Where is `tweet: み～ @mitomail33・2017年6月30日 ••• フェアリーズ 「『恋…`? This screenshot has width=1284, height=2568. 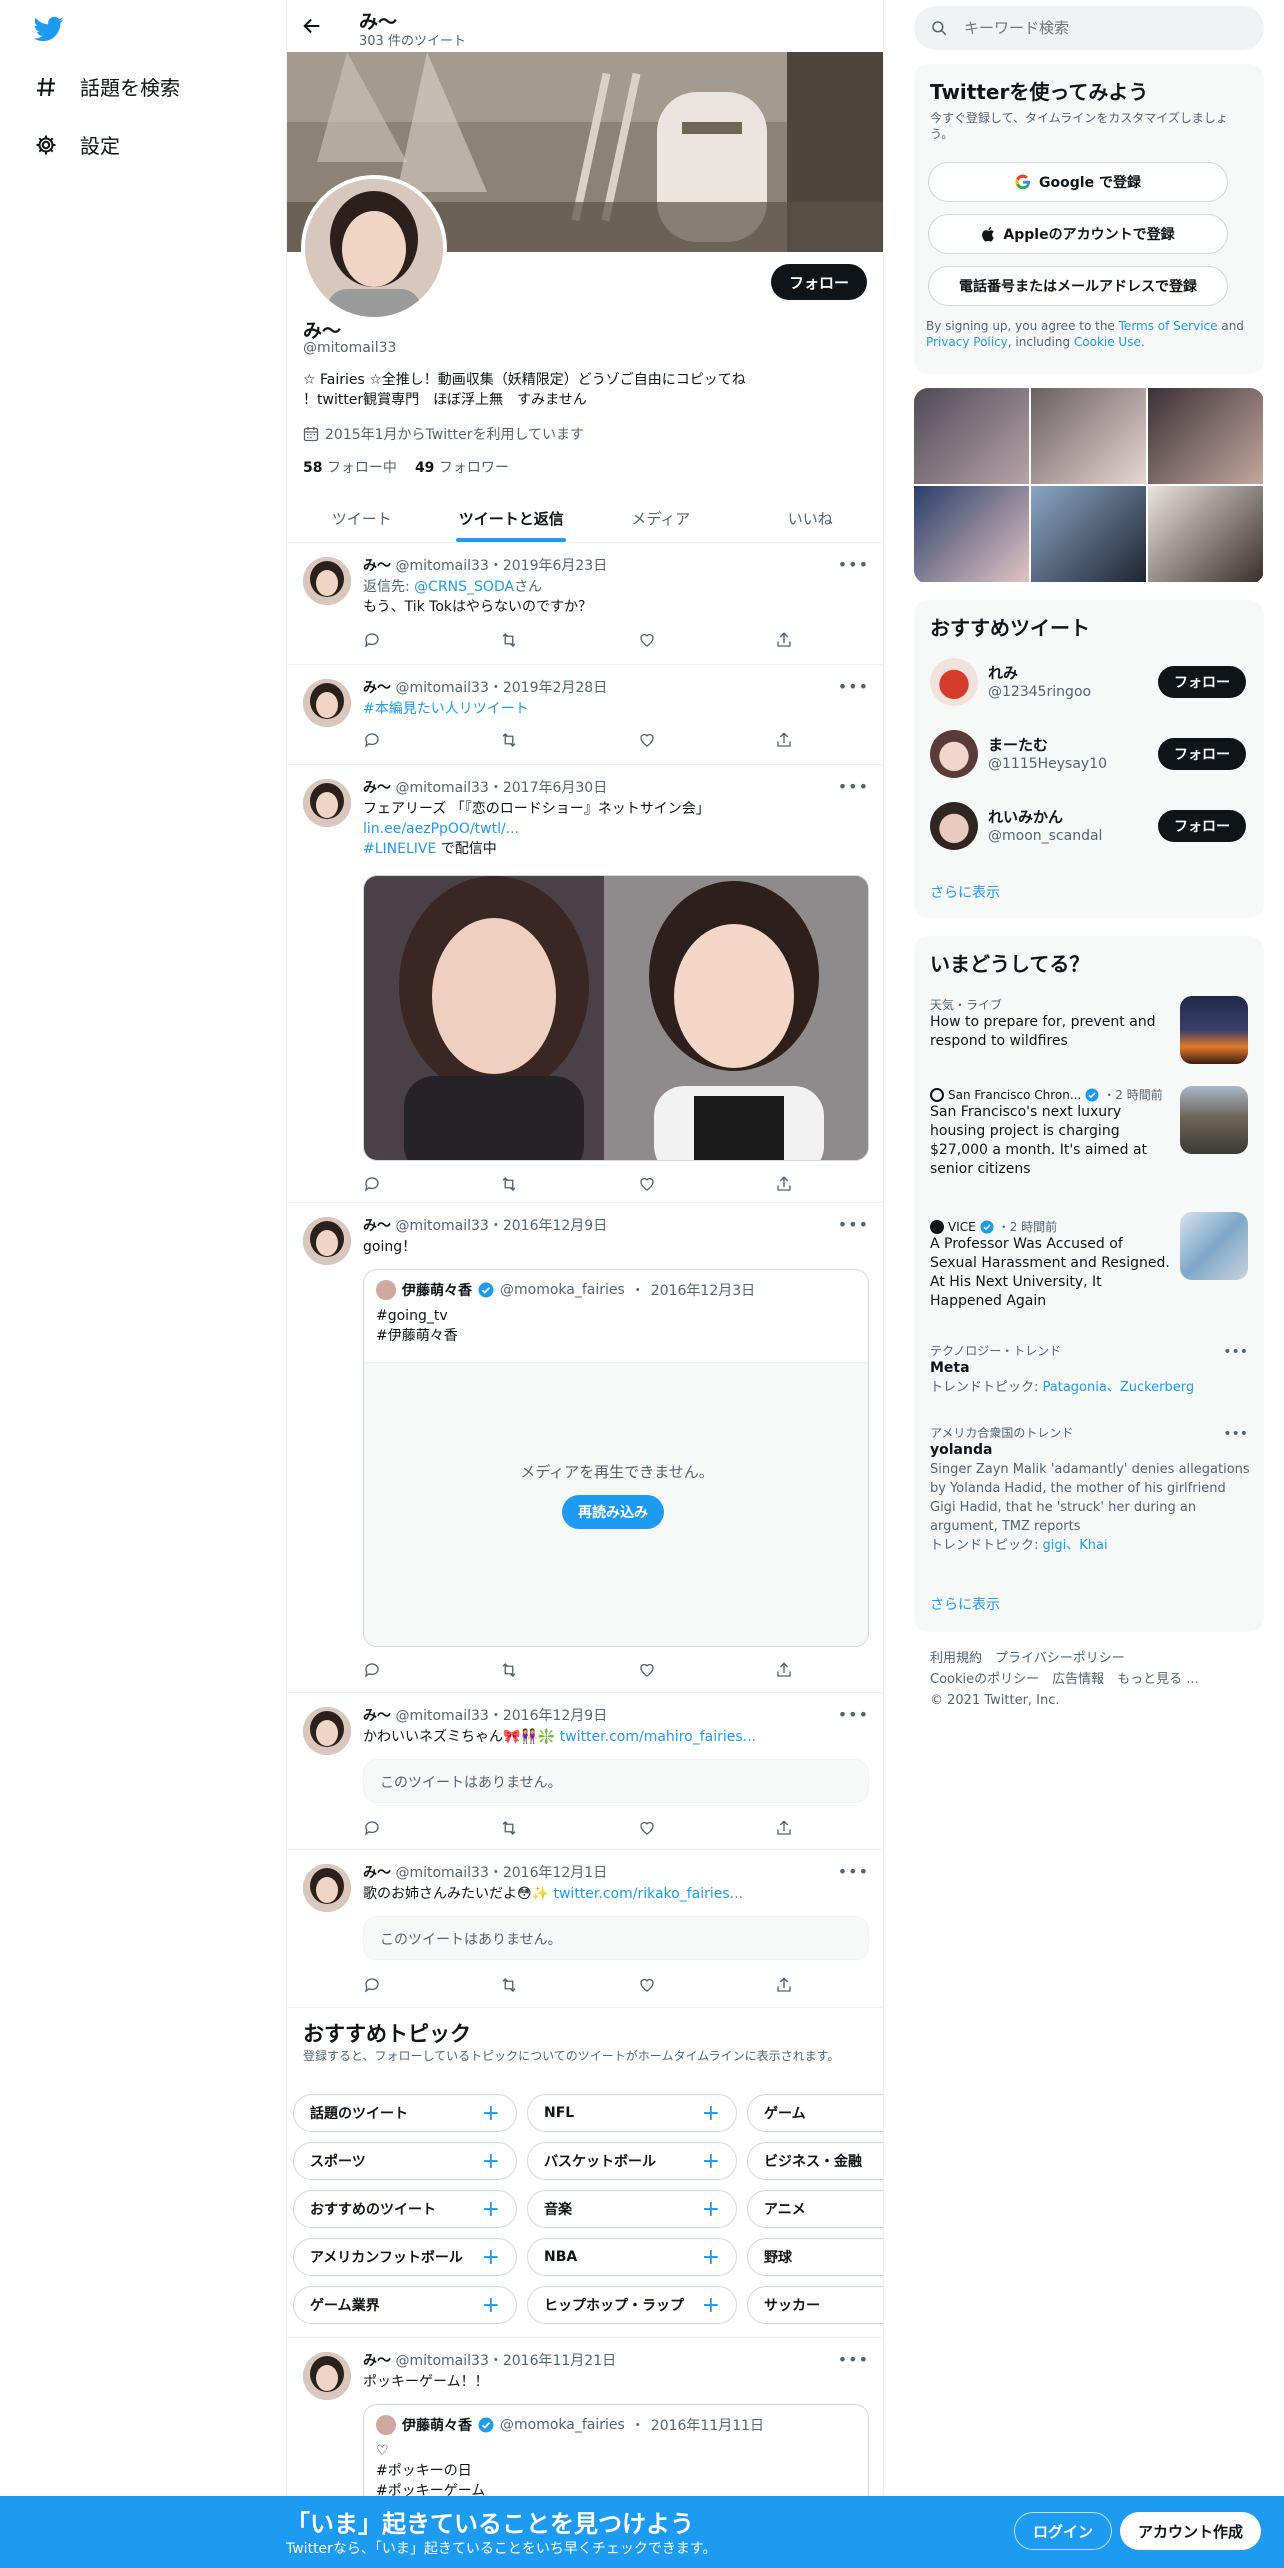
tweet: み～ @mitomail33・2017年6月30日 ••• フェアリーズ 「『恋… is located at coordinates (585, 984).